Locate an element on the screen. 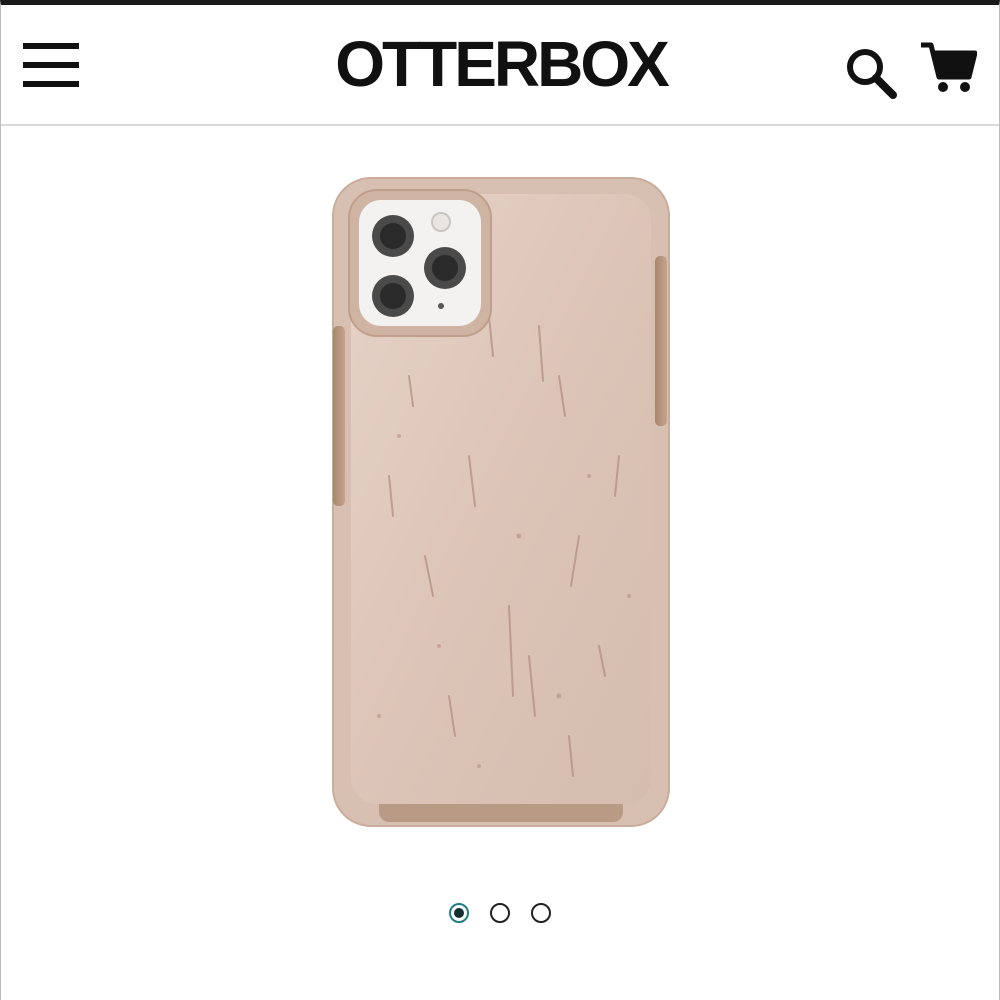 Image resolution: width=1000 pixels, height=1000 pixels. search-icon is located at coordinates (871, 73).